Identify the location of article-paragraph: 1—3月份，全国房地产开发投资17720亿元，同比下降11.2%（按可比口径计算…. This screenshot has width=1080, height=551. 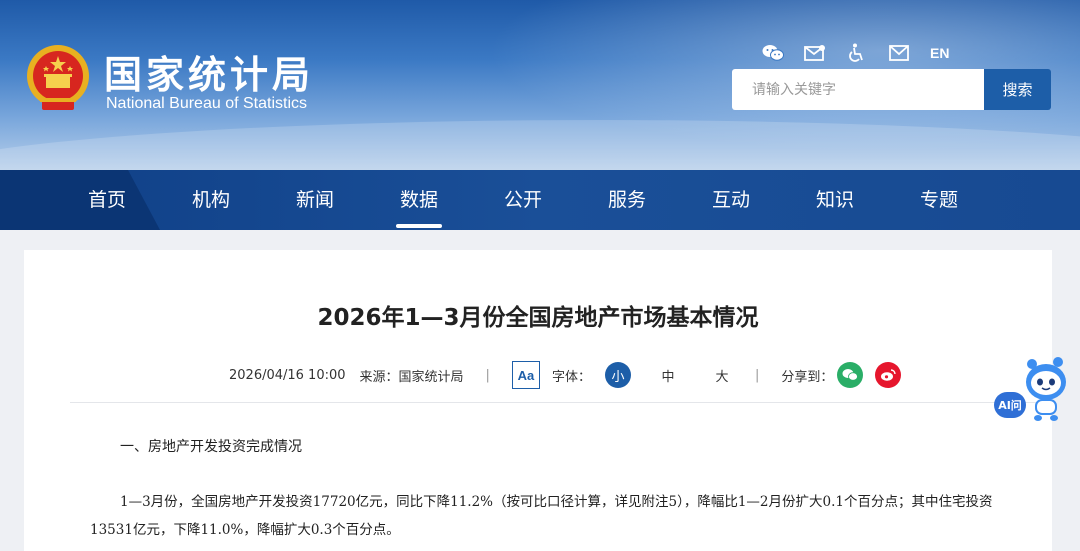
(541, 516).